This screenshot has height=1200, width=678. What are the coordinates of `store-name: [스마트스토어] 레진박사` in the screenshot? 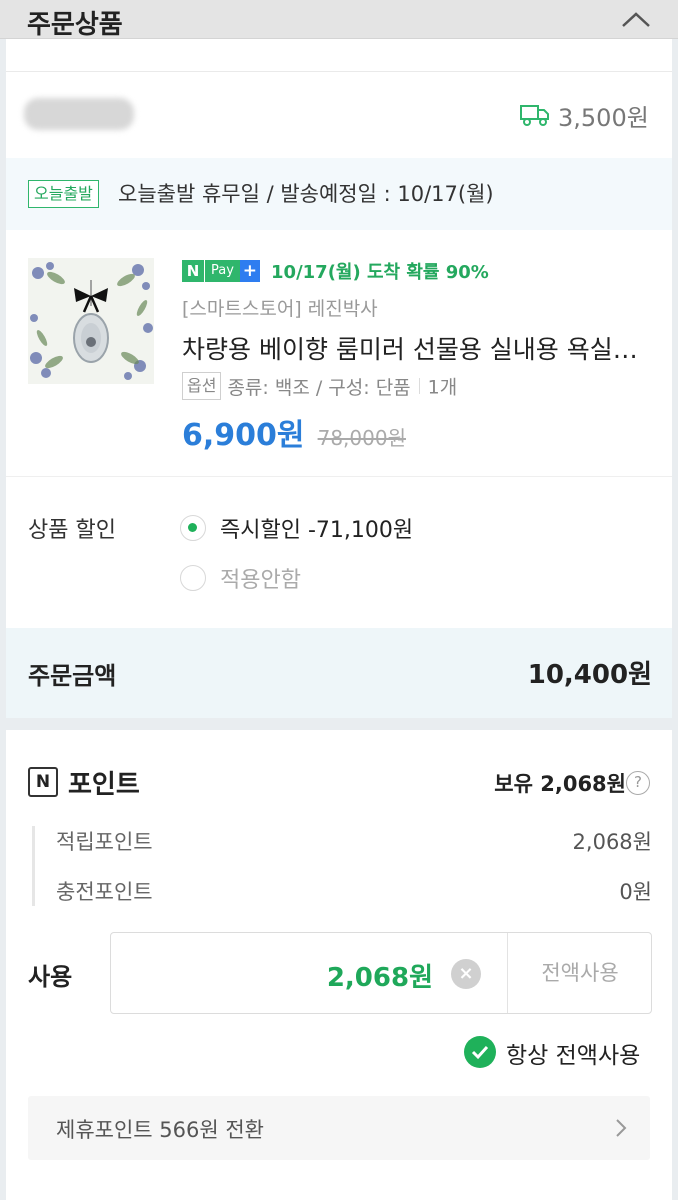 It's located at (280, 309).